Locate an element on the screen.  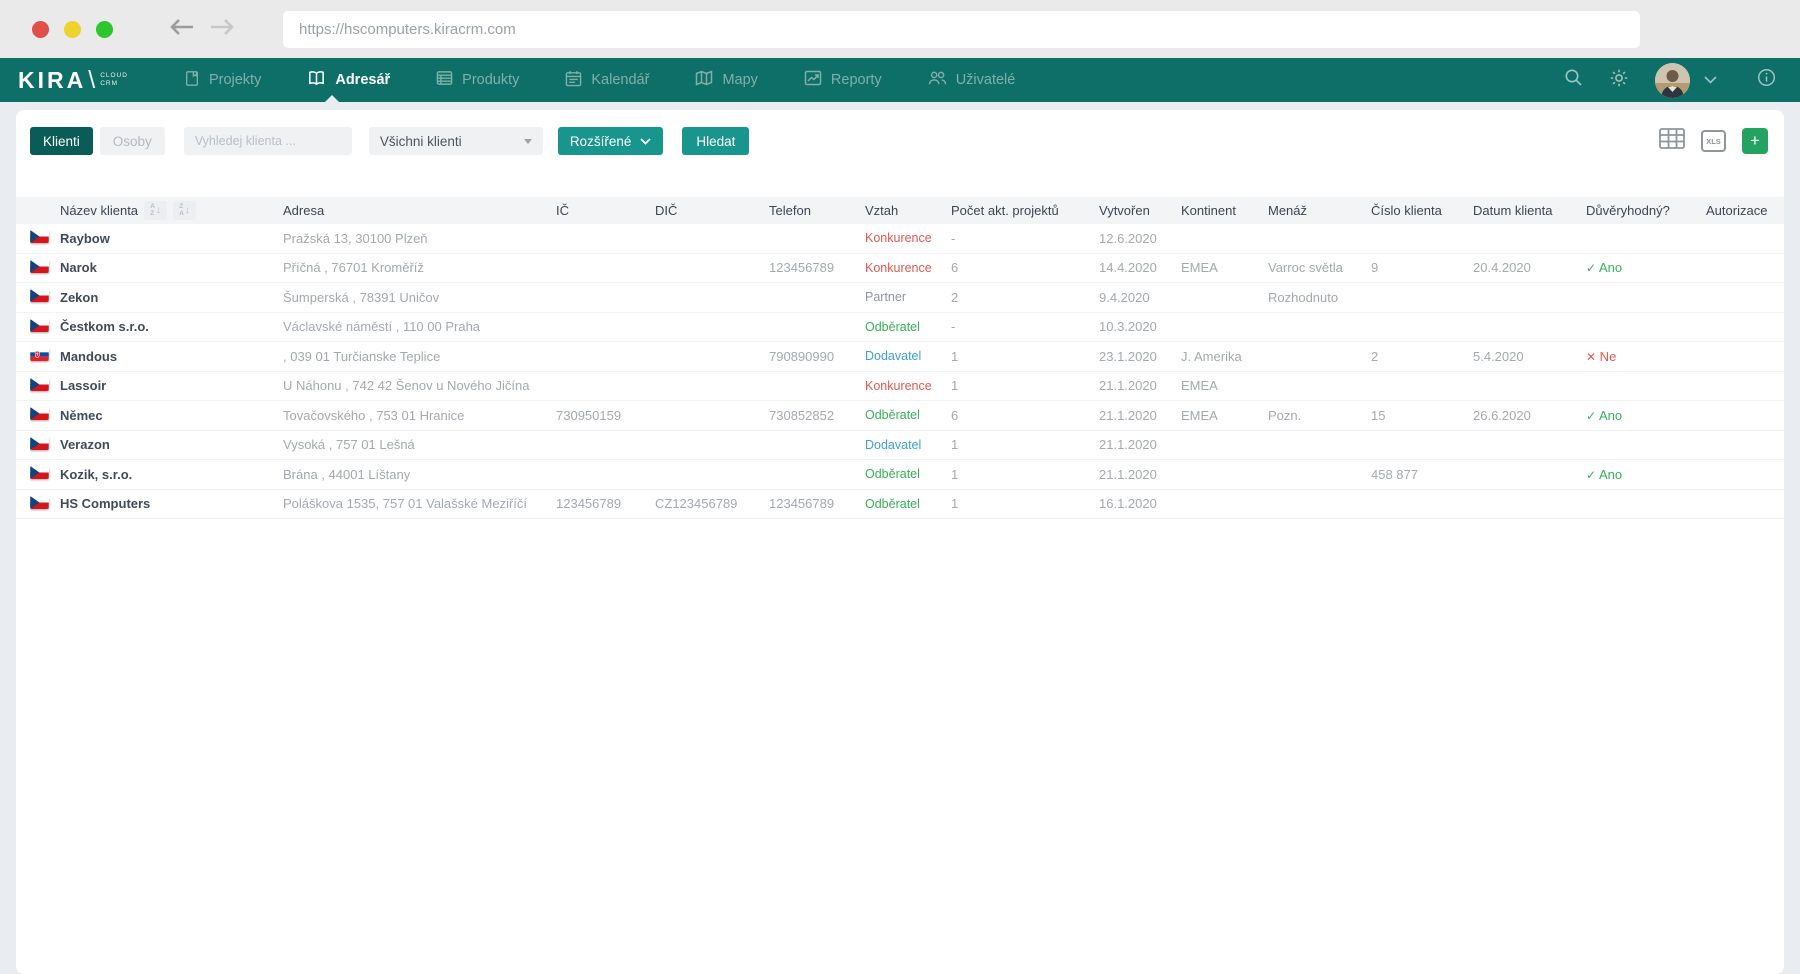
nav-item-mapy: Mapy is located at coordinates (726, 80).